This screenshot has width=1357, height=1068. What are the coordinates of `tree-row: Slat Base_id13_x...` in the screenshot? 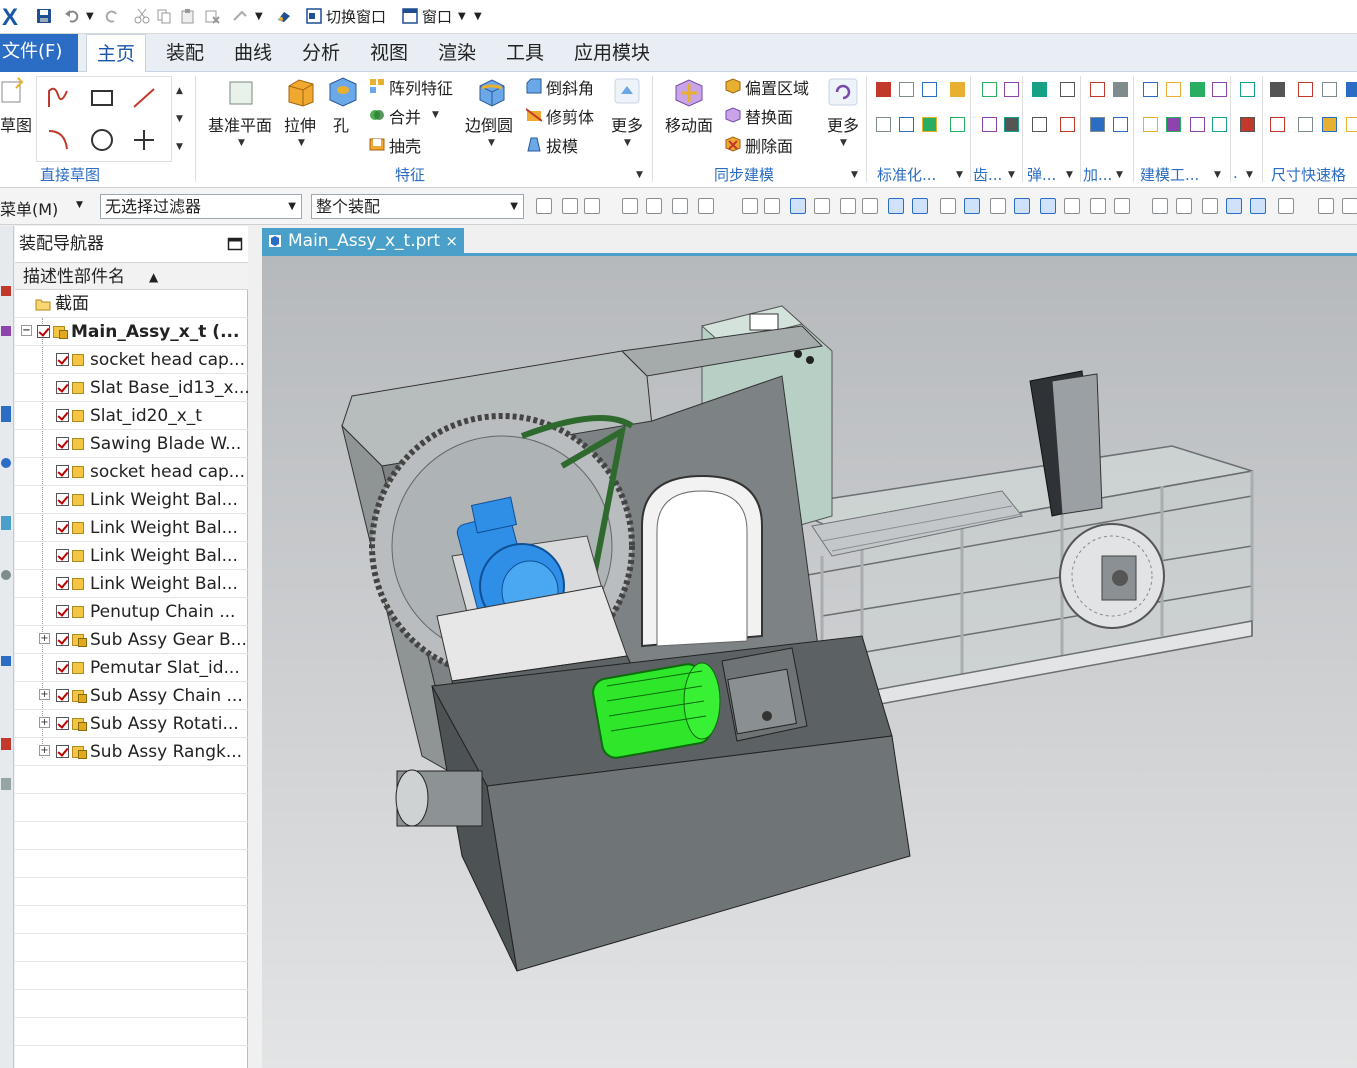 It's located at (131, 388).